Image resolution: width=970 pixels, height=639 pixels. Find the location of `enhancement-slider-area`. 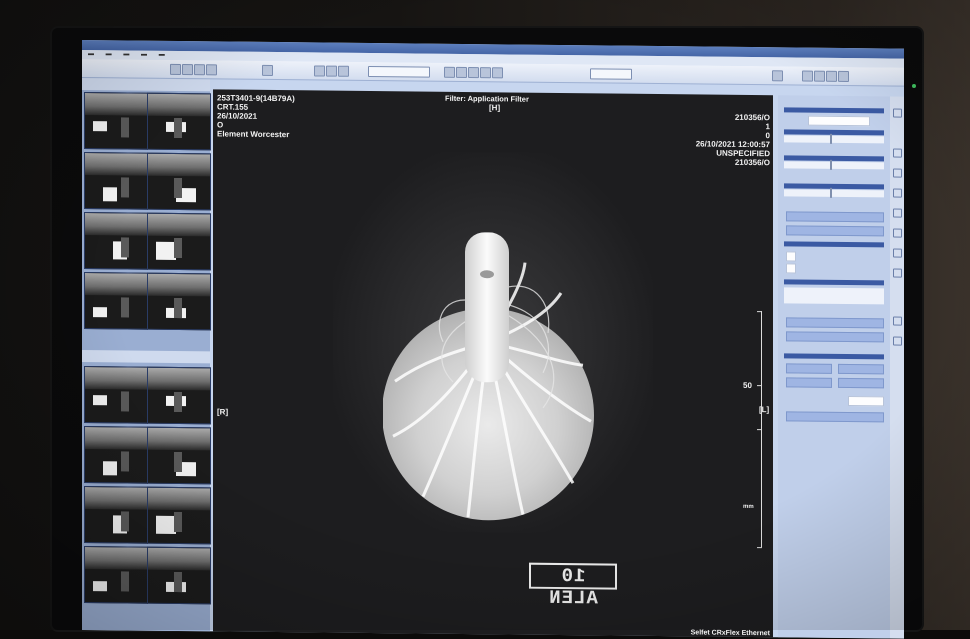

enhancement-slider-area is located at coordinates (834, 296).